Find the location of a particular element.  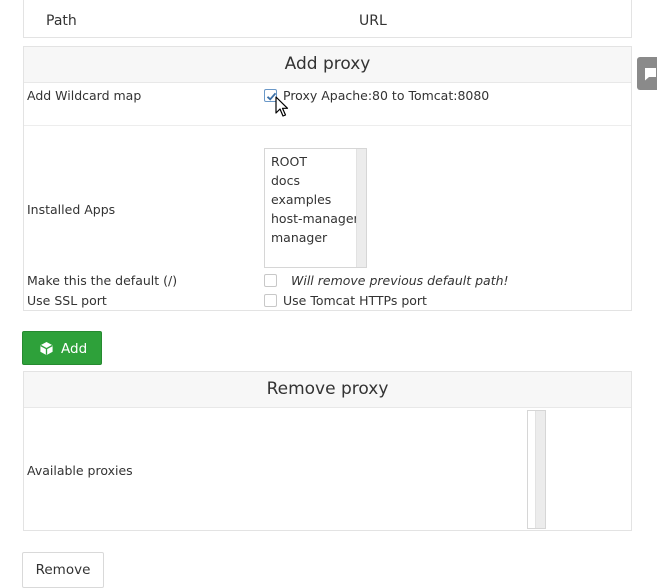

remove-button-label: Remove is located at coordinates (63, 570).